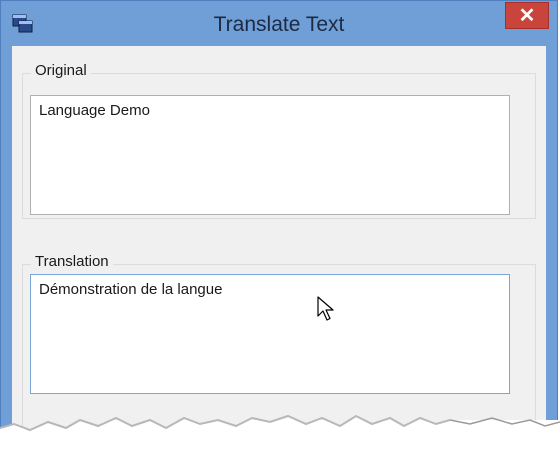  Describe the element at coordinates (61, 70) in the screenshot. I see `original-group-label: Original` at that location.